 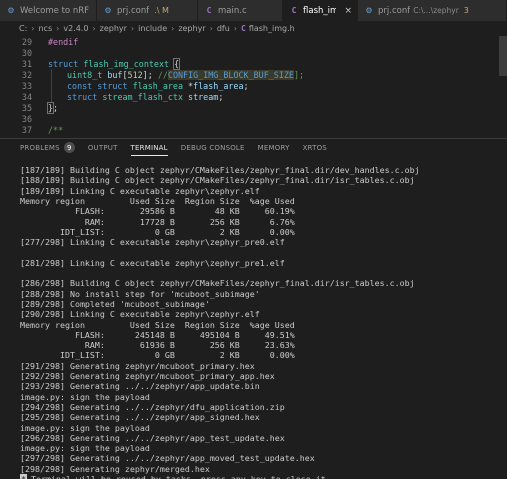 I want to click on code-line: 29 #endif, so click(x=253, y=41).